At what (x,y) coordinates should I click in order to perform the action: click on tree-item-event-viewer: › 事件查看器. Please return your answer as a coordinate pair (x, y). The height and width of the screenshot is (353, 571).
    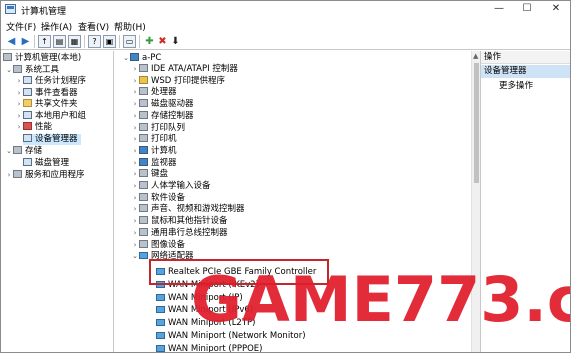
    Looking at the image, I should click on (46, 93).